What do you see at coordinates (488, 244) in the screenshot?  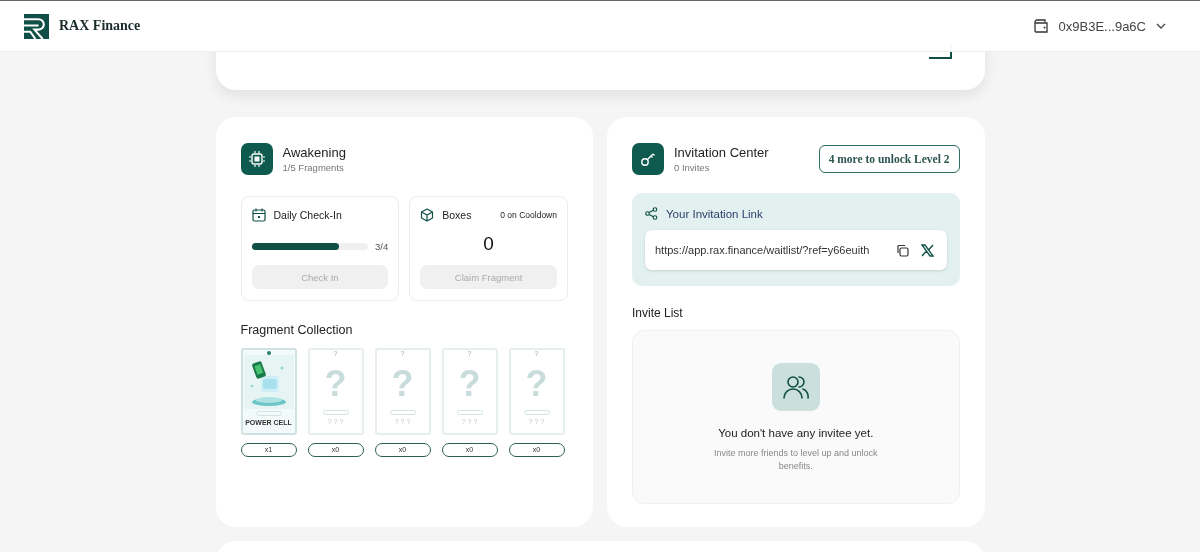 I see `box-count: 0` at bounding box center [488, 244].